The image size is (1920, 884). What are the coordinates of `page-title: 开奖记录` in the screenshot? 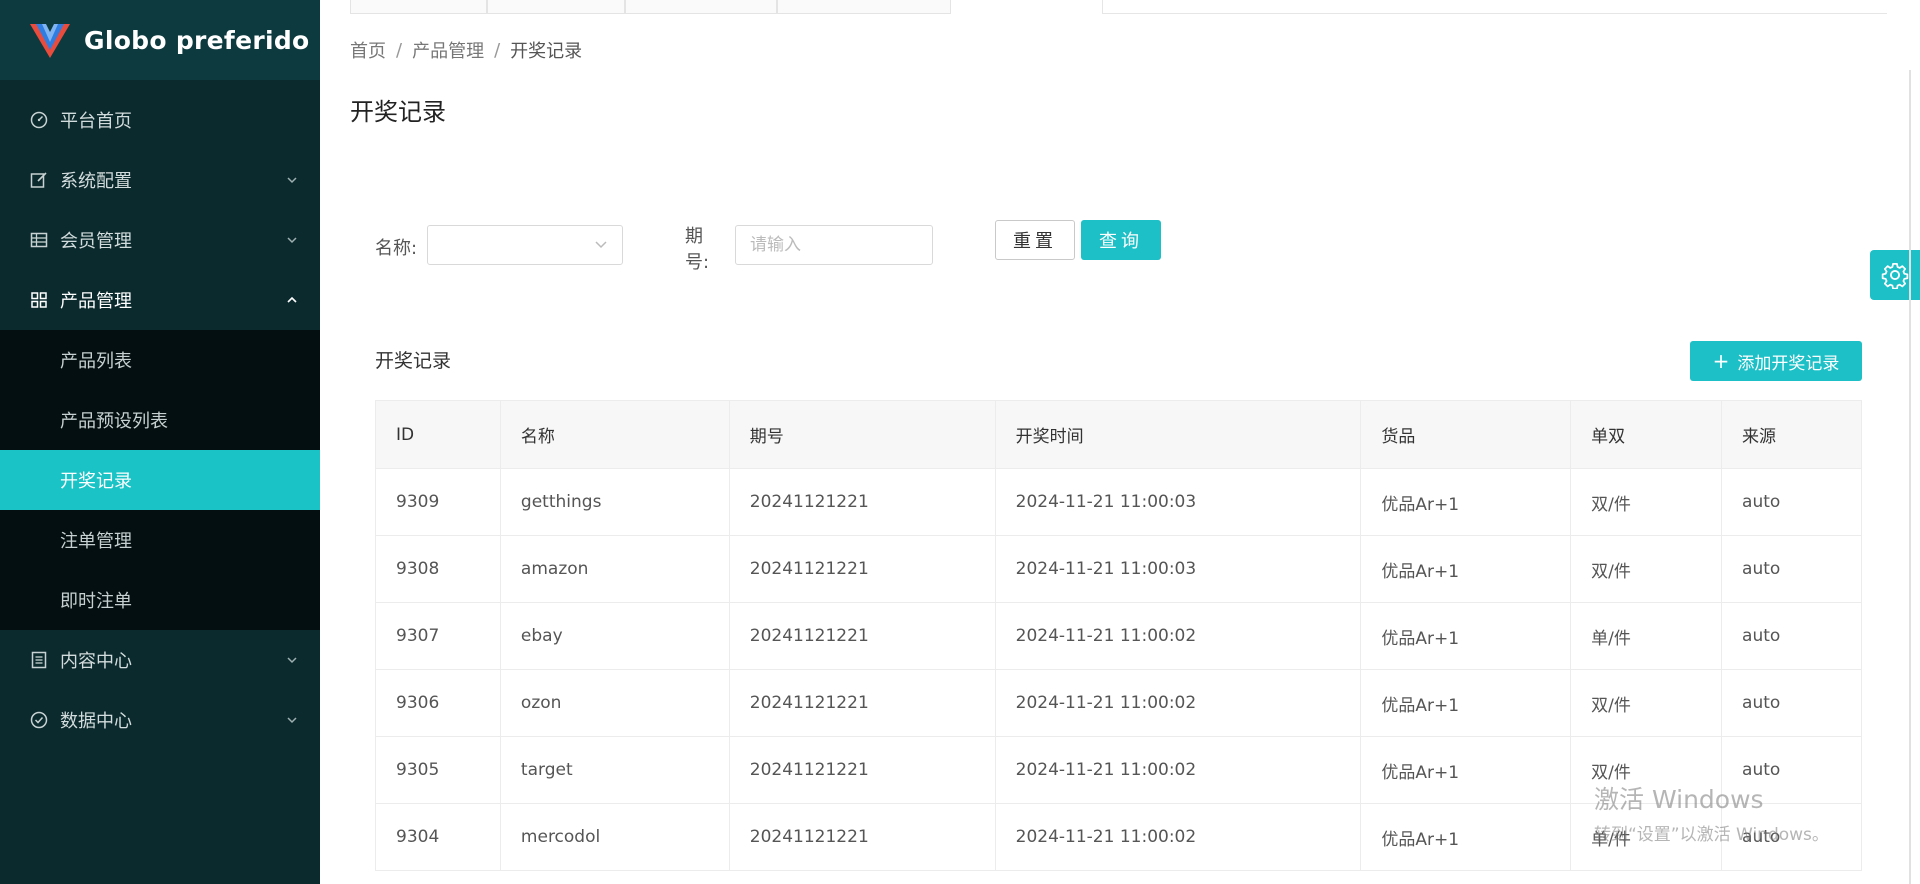 It's located at (398, 112).